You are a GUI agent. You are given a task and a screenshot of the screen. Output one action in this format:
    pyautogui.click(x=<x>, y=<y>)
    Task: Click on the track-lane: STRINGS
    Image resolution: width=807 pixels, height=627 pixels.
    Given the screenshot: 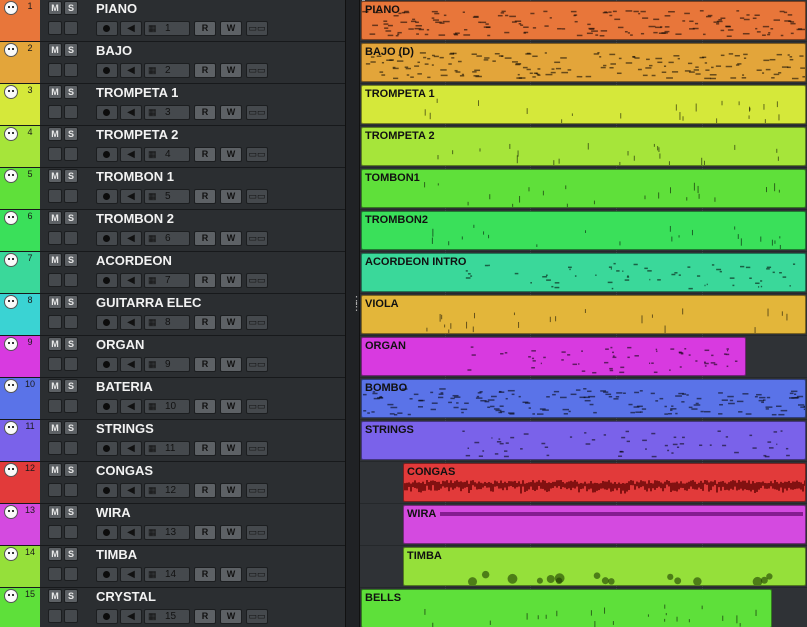 What is the action you would take?
    pyautogui.click(x=583, y=441)
    